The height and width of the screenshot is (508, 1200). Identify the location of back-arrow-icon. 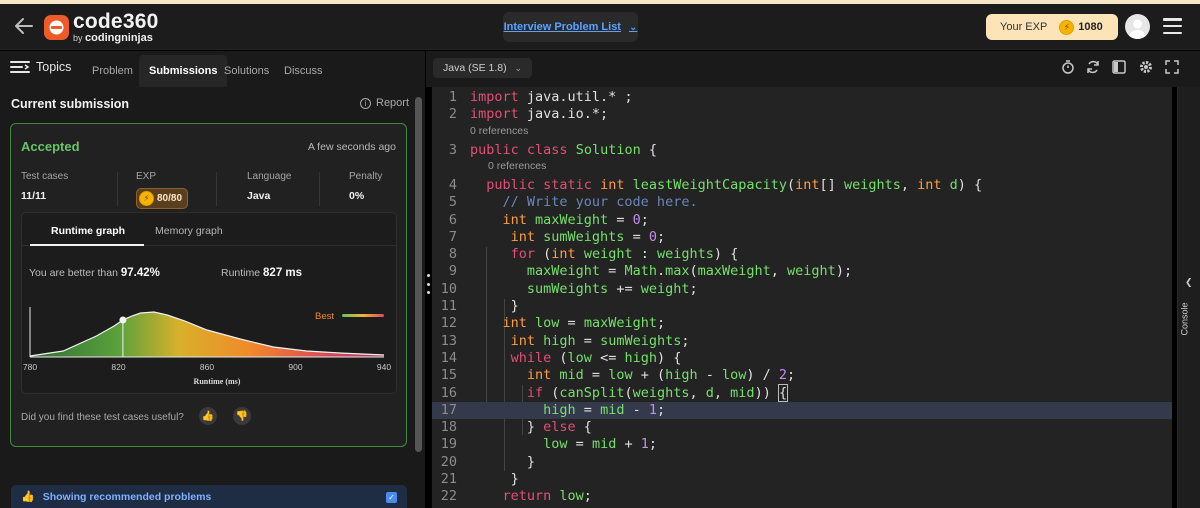
(24, 26).